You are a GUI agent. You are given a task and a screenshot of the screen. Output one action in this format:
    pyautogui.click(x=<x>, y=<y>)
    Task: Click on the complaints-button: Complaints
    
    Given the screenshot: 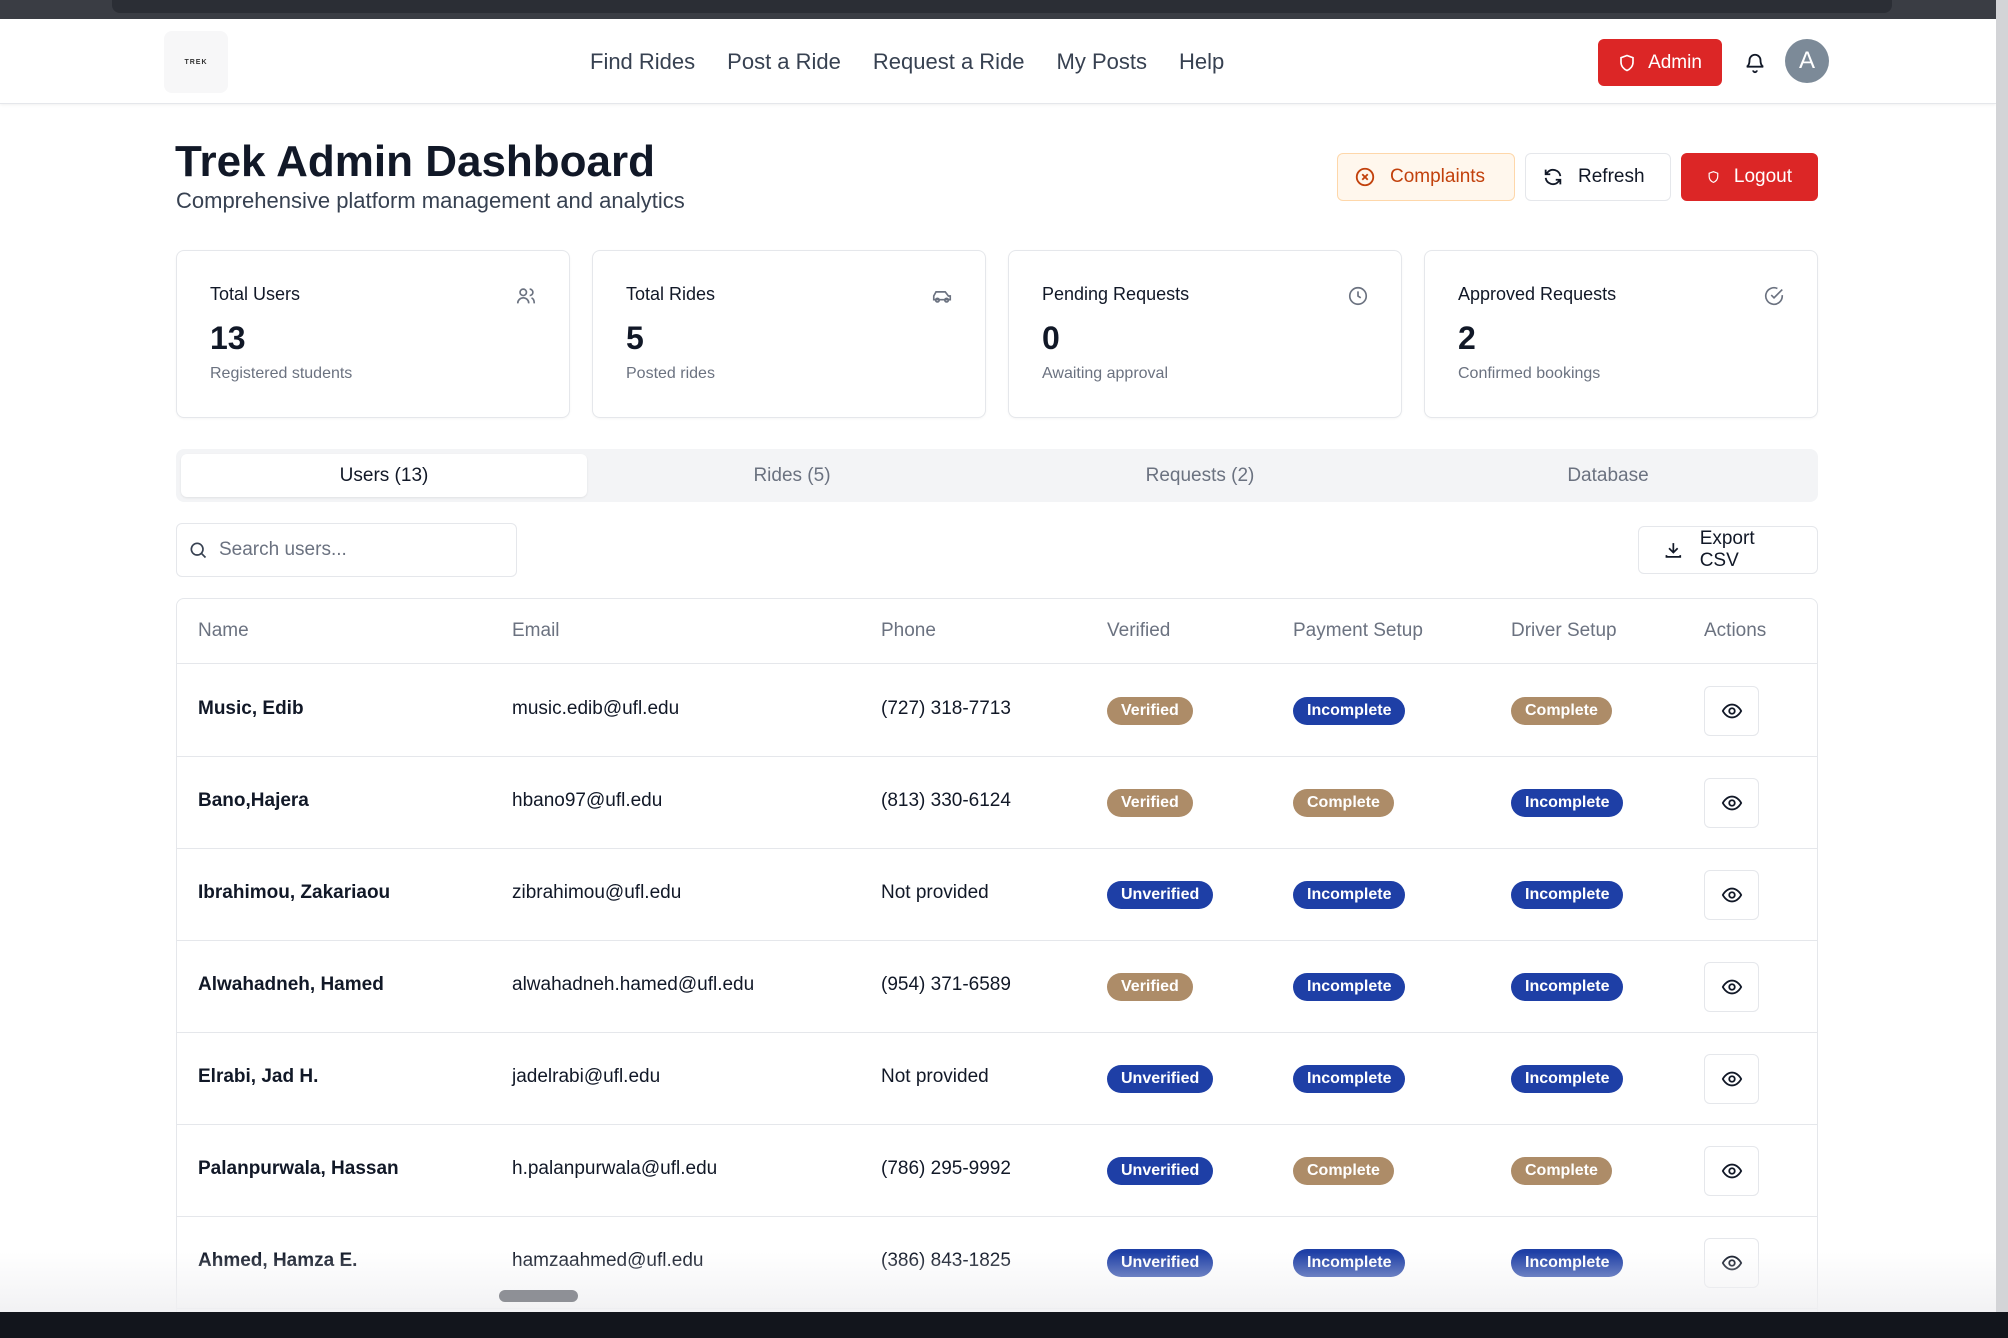 What is the action you would take?
    pyautogui.click(x=1426, y=177)
    